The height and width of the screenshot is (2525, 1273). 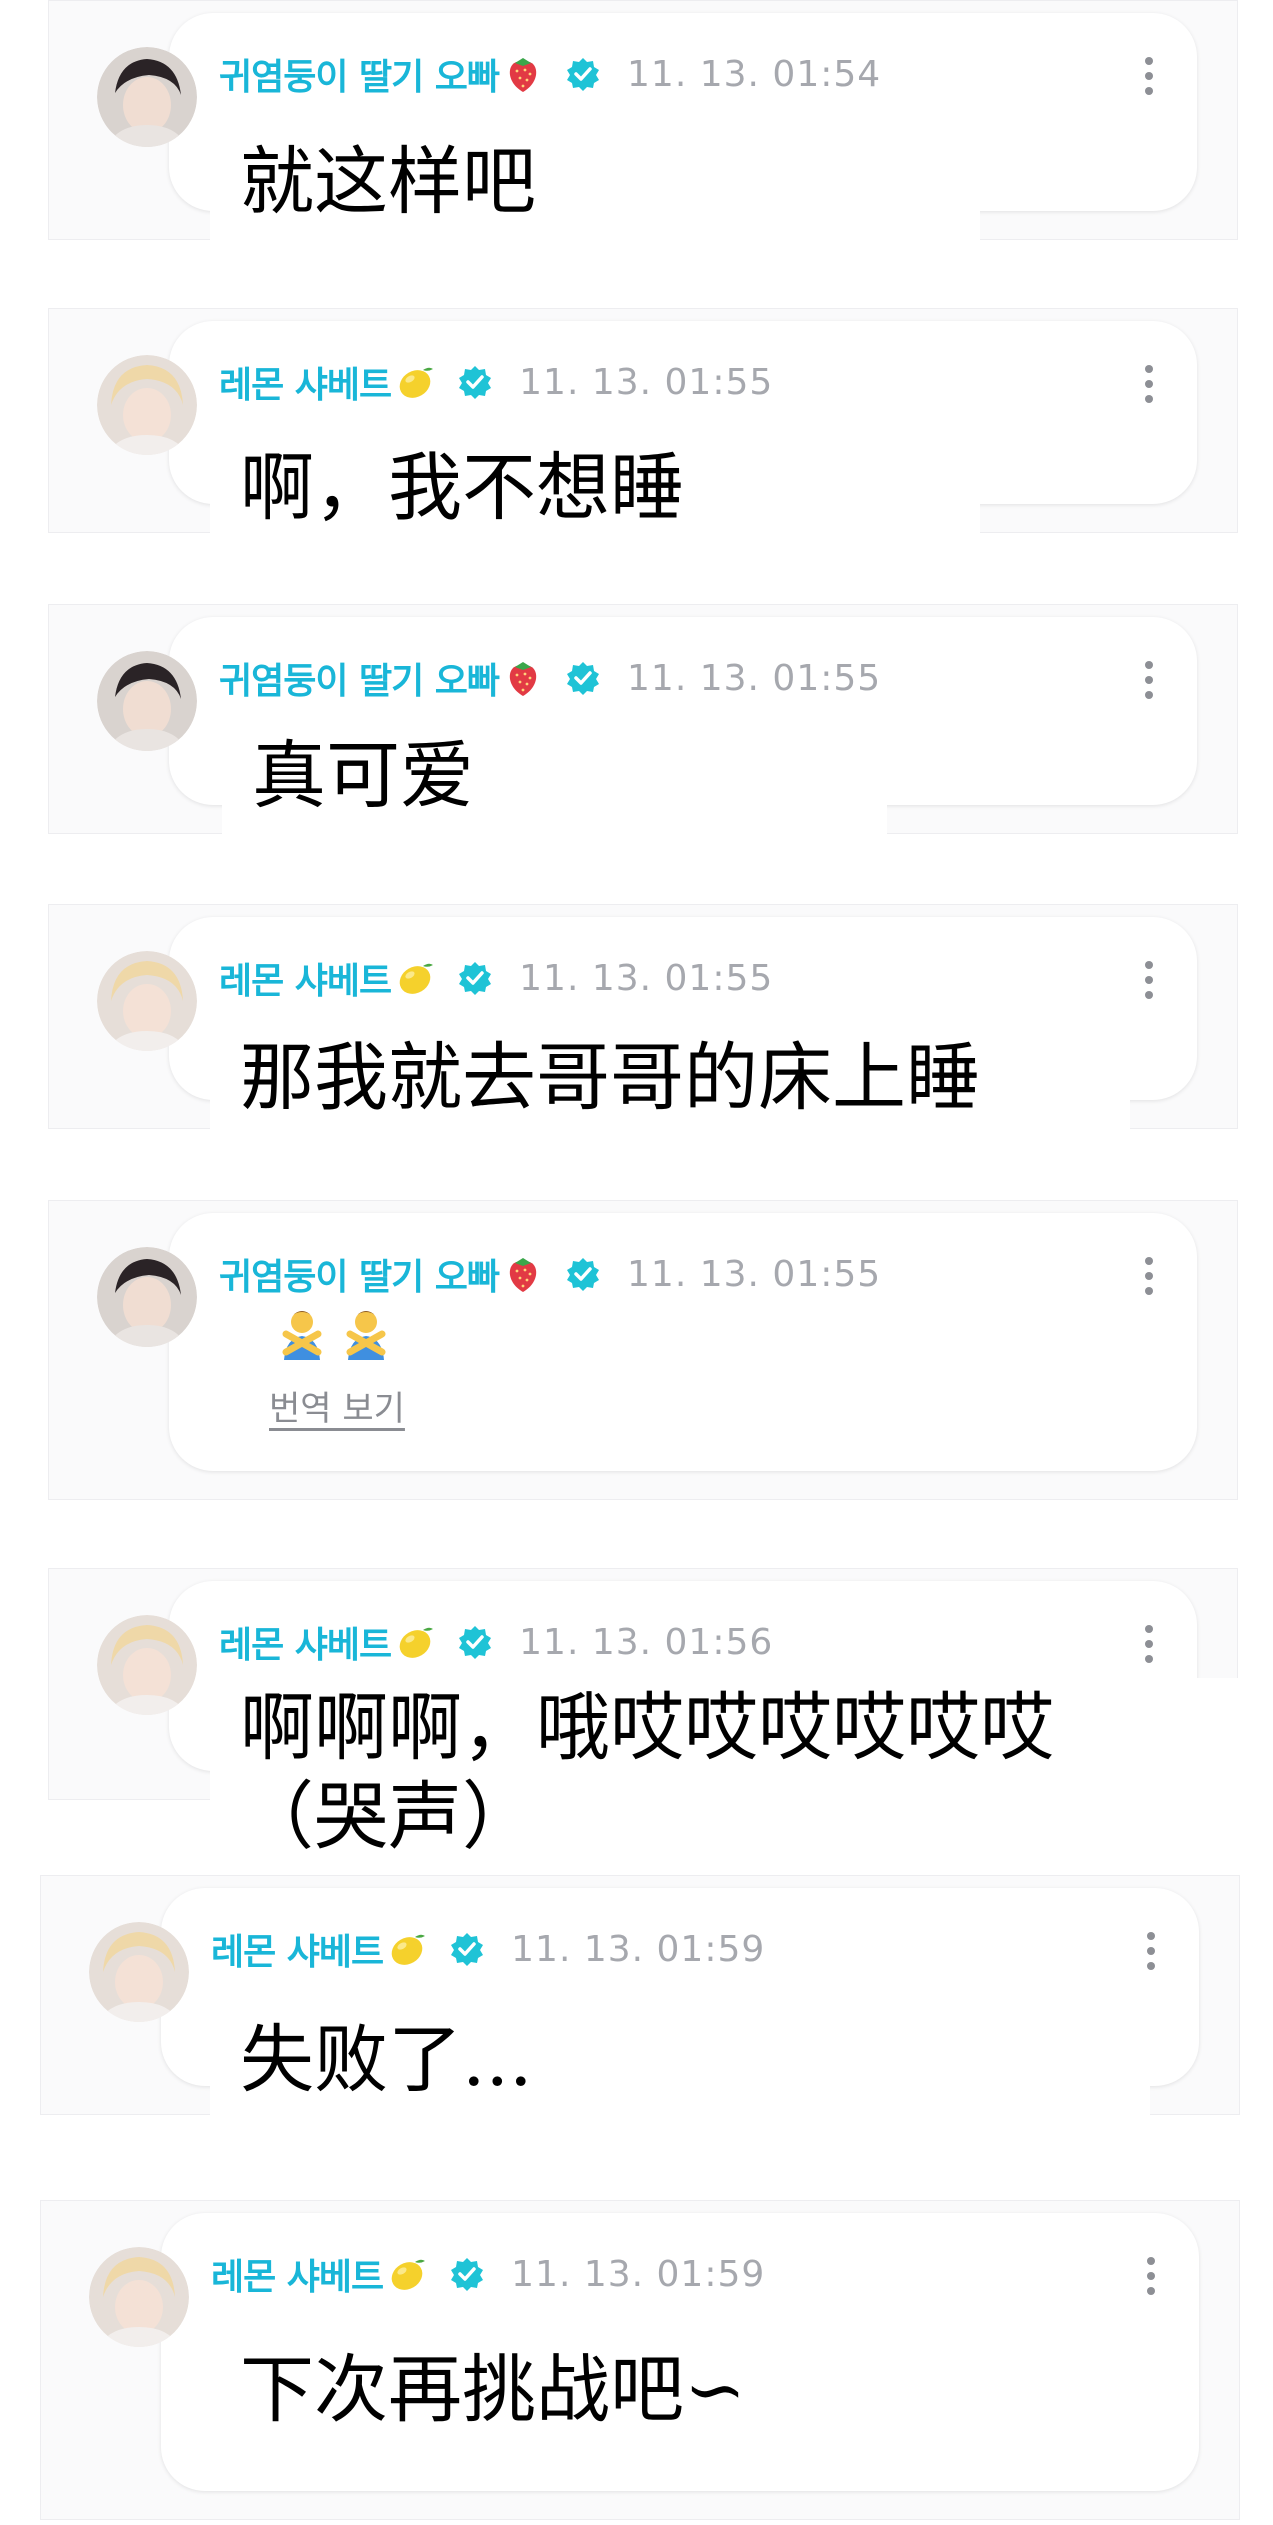 I want to click on comment-meta: 귀염둥이 딸기 오빠 11. 13. 01:54, so click(x=550, y=74).